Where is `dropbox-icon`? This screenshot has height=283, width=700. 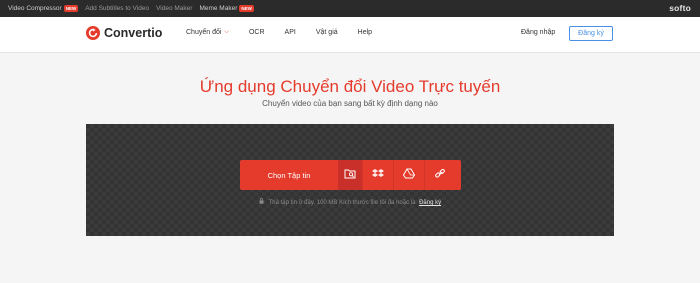
dropbox-icon is located at coordinates (378, 175).